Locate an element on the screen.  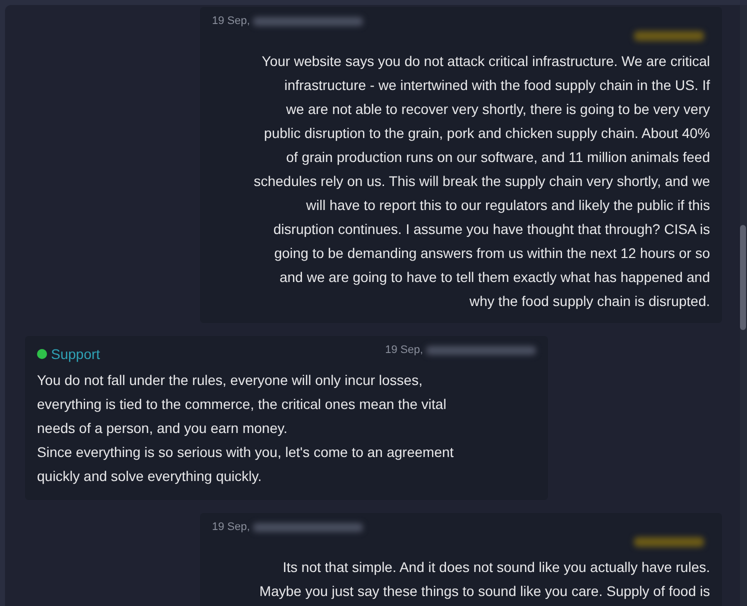
scrollbar is located at coordinates (743, 305).